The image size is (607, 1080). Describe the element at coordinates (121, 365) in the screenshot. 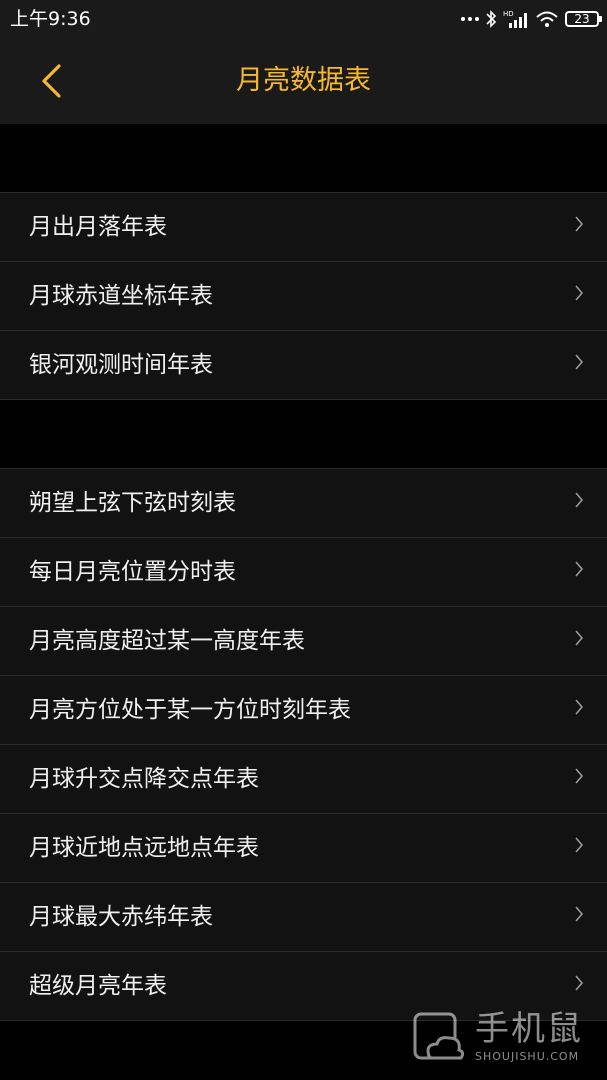

I see `list-item-label: 银河观测时间年表` at that location.